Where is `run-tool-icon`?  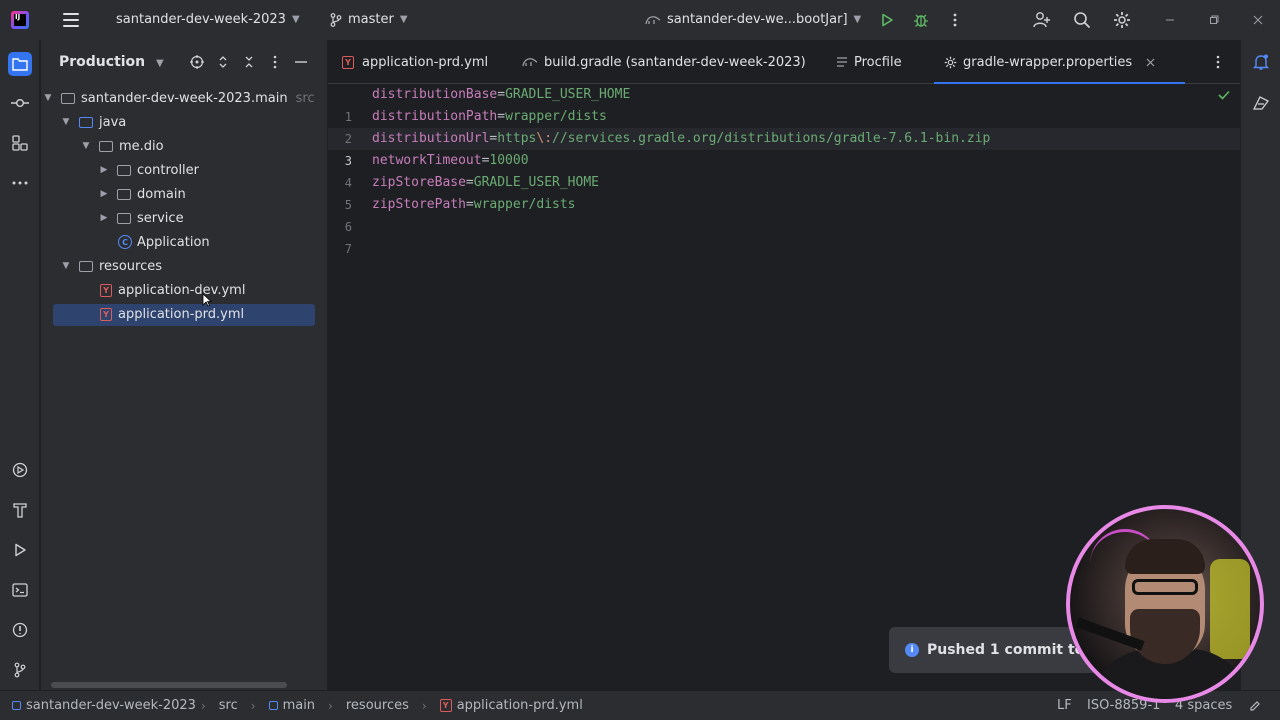
run-tool-icon is located at coordinates (20, 550).